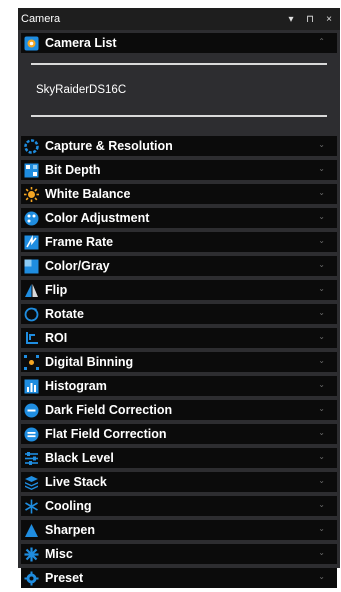 The height and width of the screenshot is (592, 341). I want to click on section-label: Histogram, so click(76, 386).